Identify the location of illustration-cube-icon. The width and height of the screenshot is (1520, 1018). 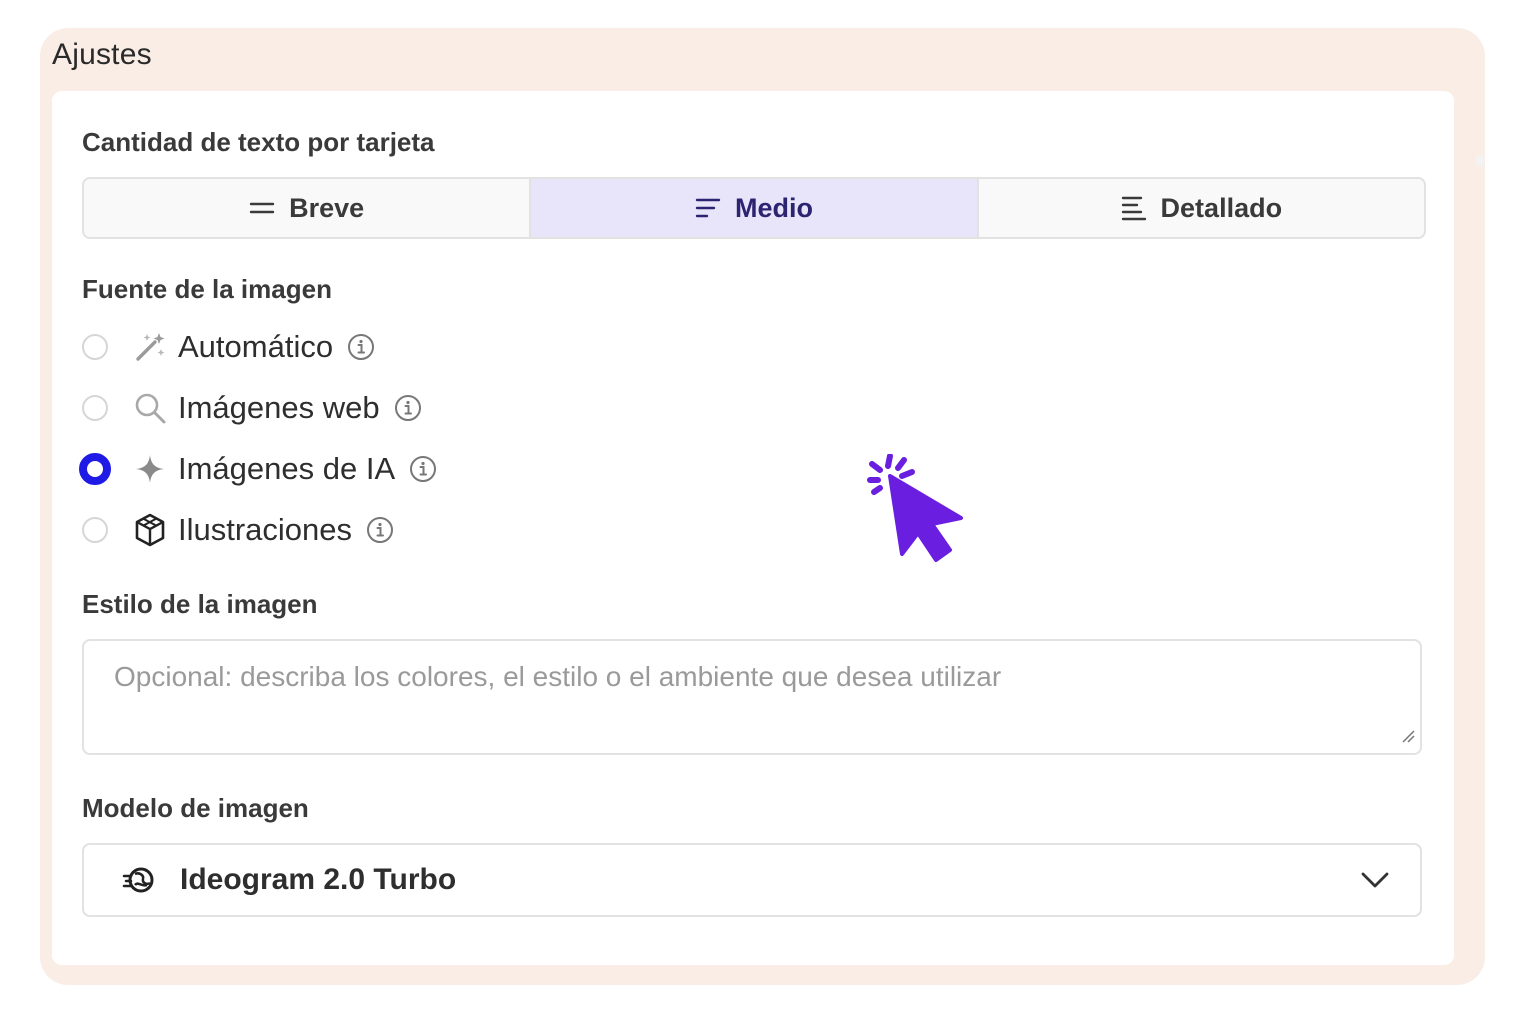
(150, 530).